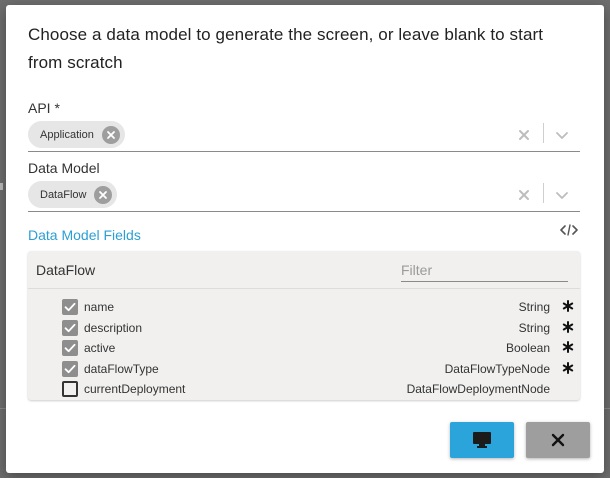 The height and width of the screenshot is (478, 610). Describe the element at coordinates (304, 390) in the screenshot. I see `field-row: currentDeployment DataFlowDeploymentNode` at that location.